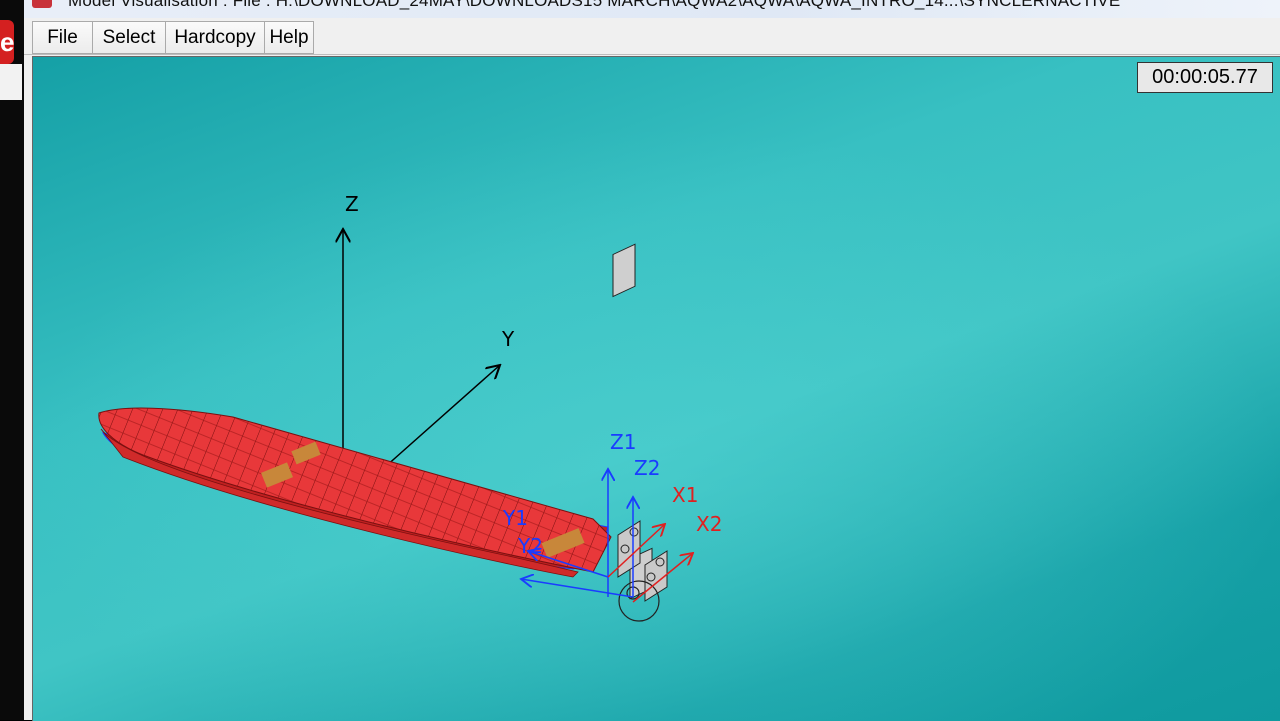 This screenshot has width=1280, height=721. Describe the element at coordinates (647, 468) in the screenshot. I see `local-z2-label: Z2` at that location.